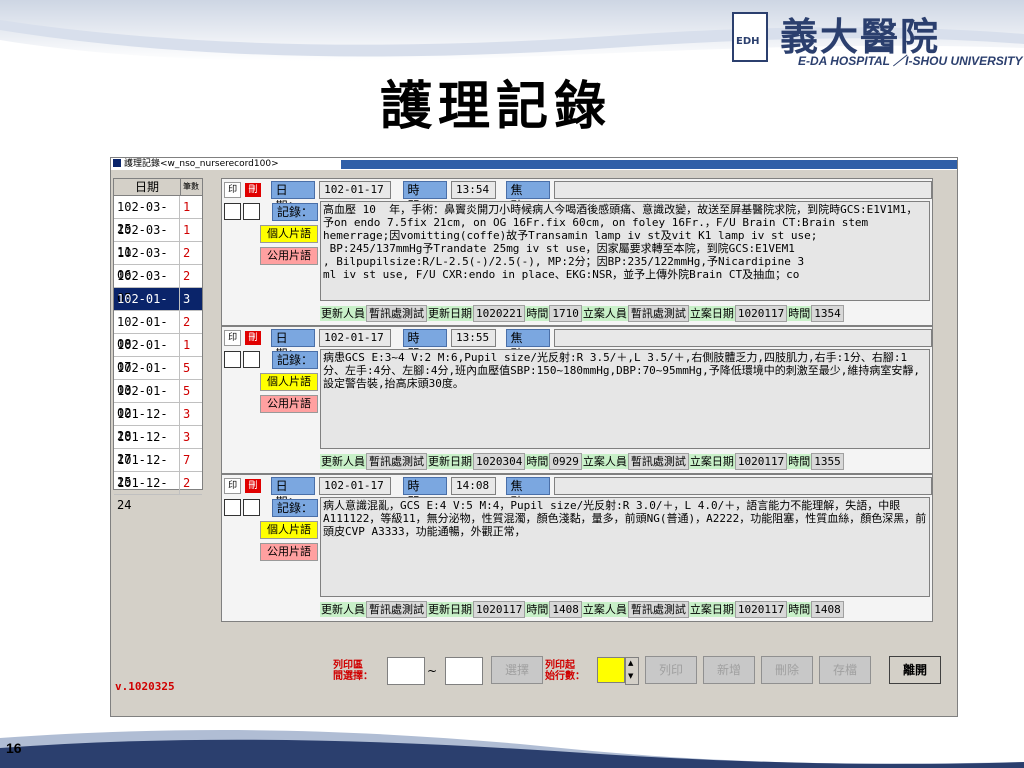 The height and width of the screenshot is (768, 1024). What do you see at coordinates (845, 670) in the screenshot?
I see `save-button: 存檔` at bounding box center [845, 670].